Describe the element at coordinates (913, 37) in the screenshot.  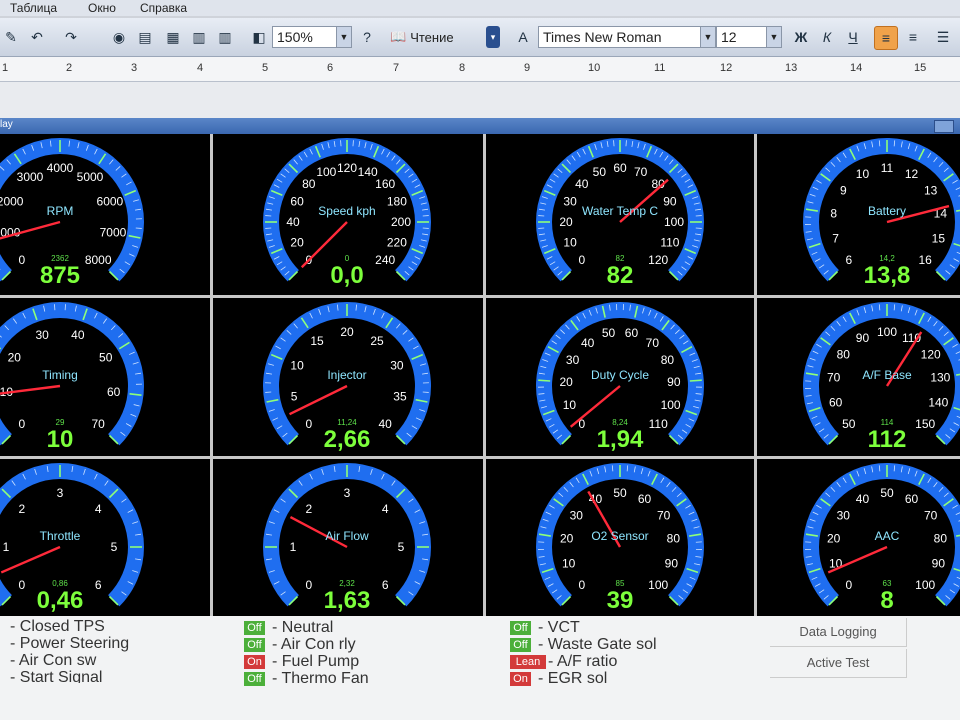
I see `align-center-icon: ≡` at that location.